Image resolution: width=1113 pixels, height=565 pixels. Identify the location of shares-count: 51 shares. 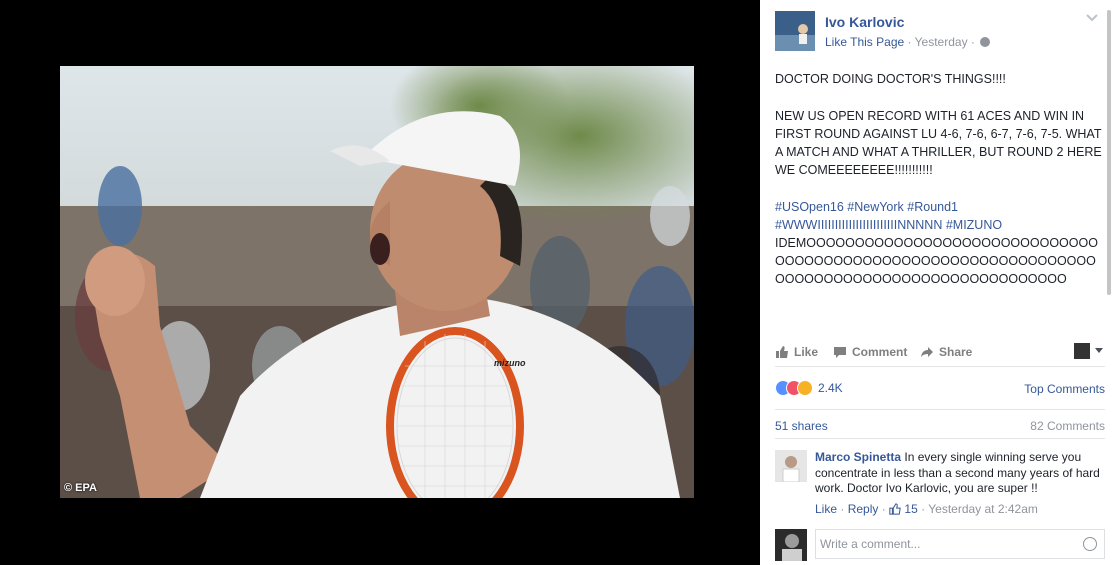
(801, 426).